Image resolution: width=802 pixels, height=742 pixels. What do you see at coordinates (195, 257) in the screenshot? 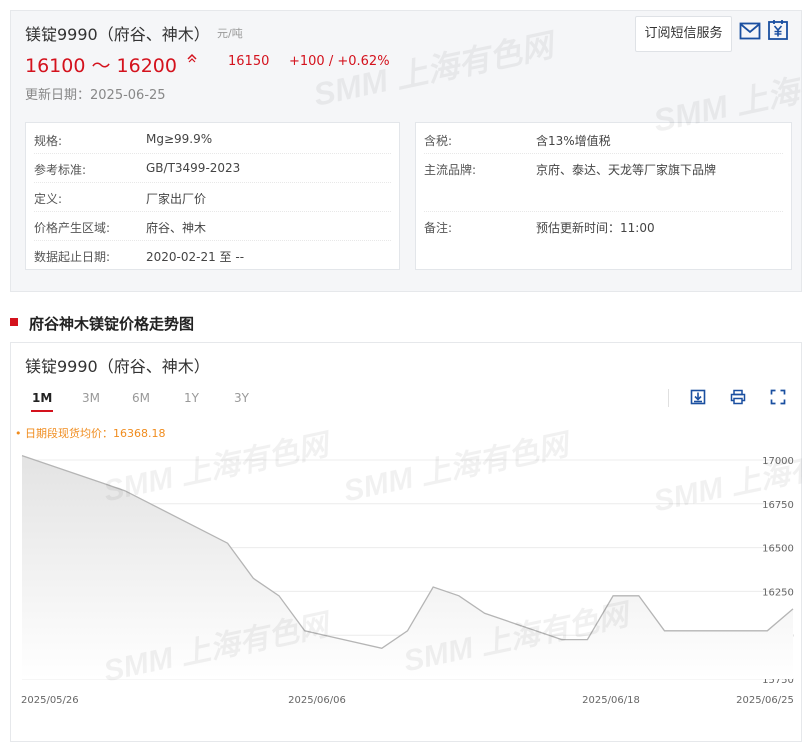
I see `spec-value: 2020-02-21 至 --` at bounding box center [195, 257].